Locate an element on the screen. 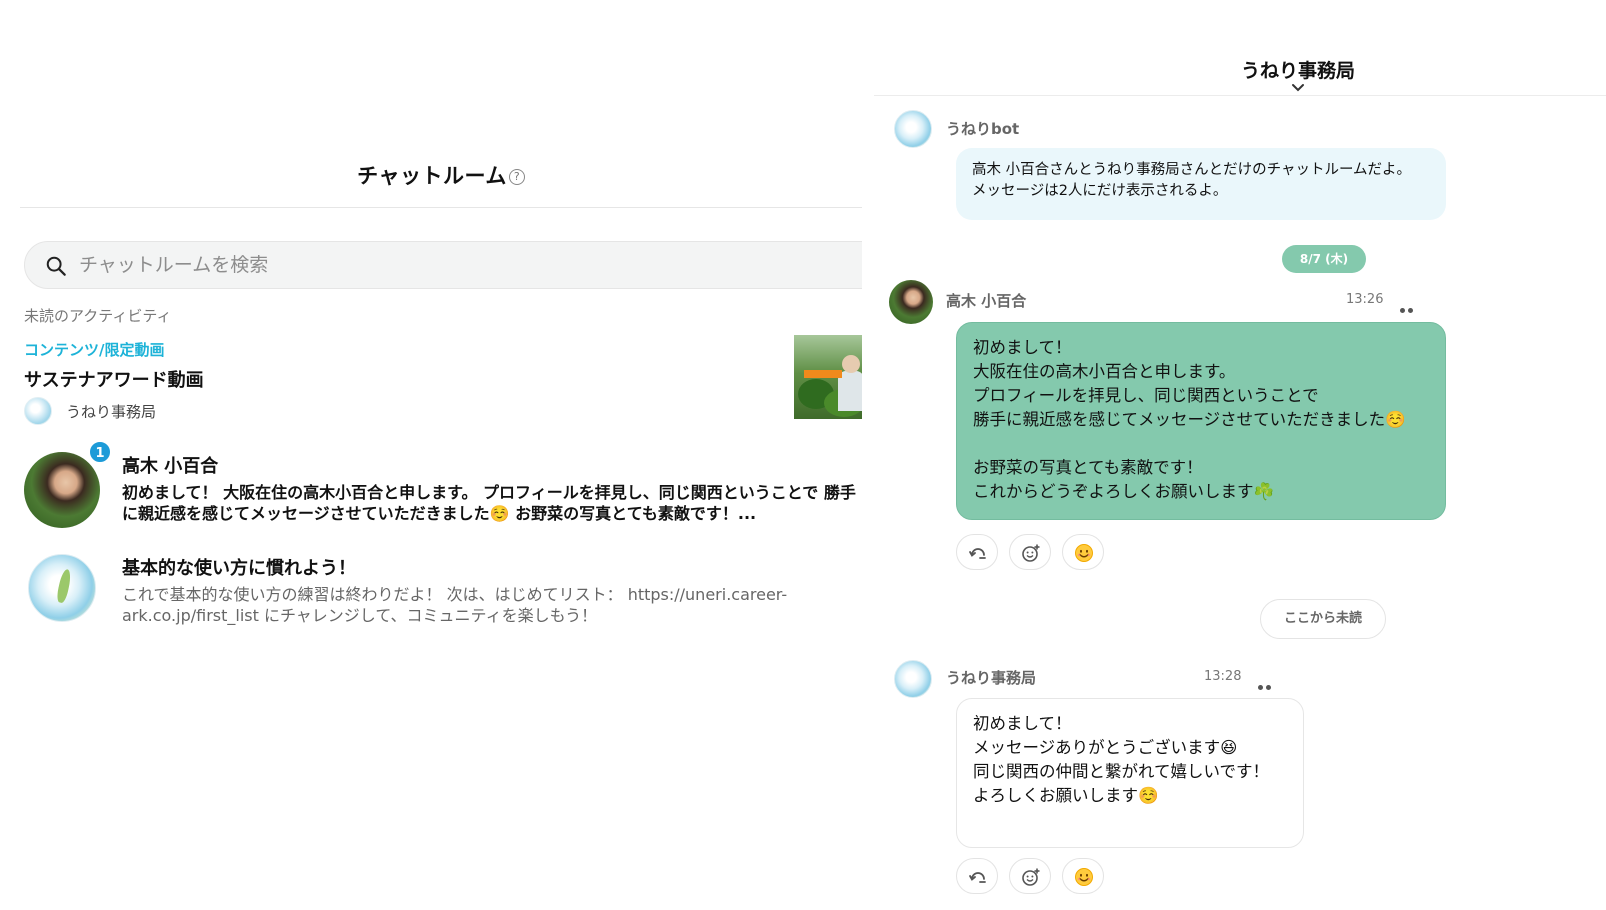  search-bar is located at coordinates (443, 265).